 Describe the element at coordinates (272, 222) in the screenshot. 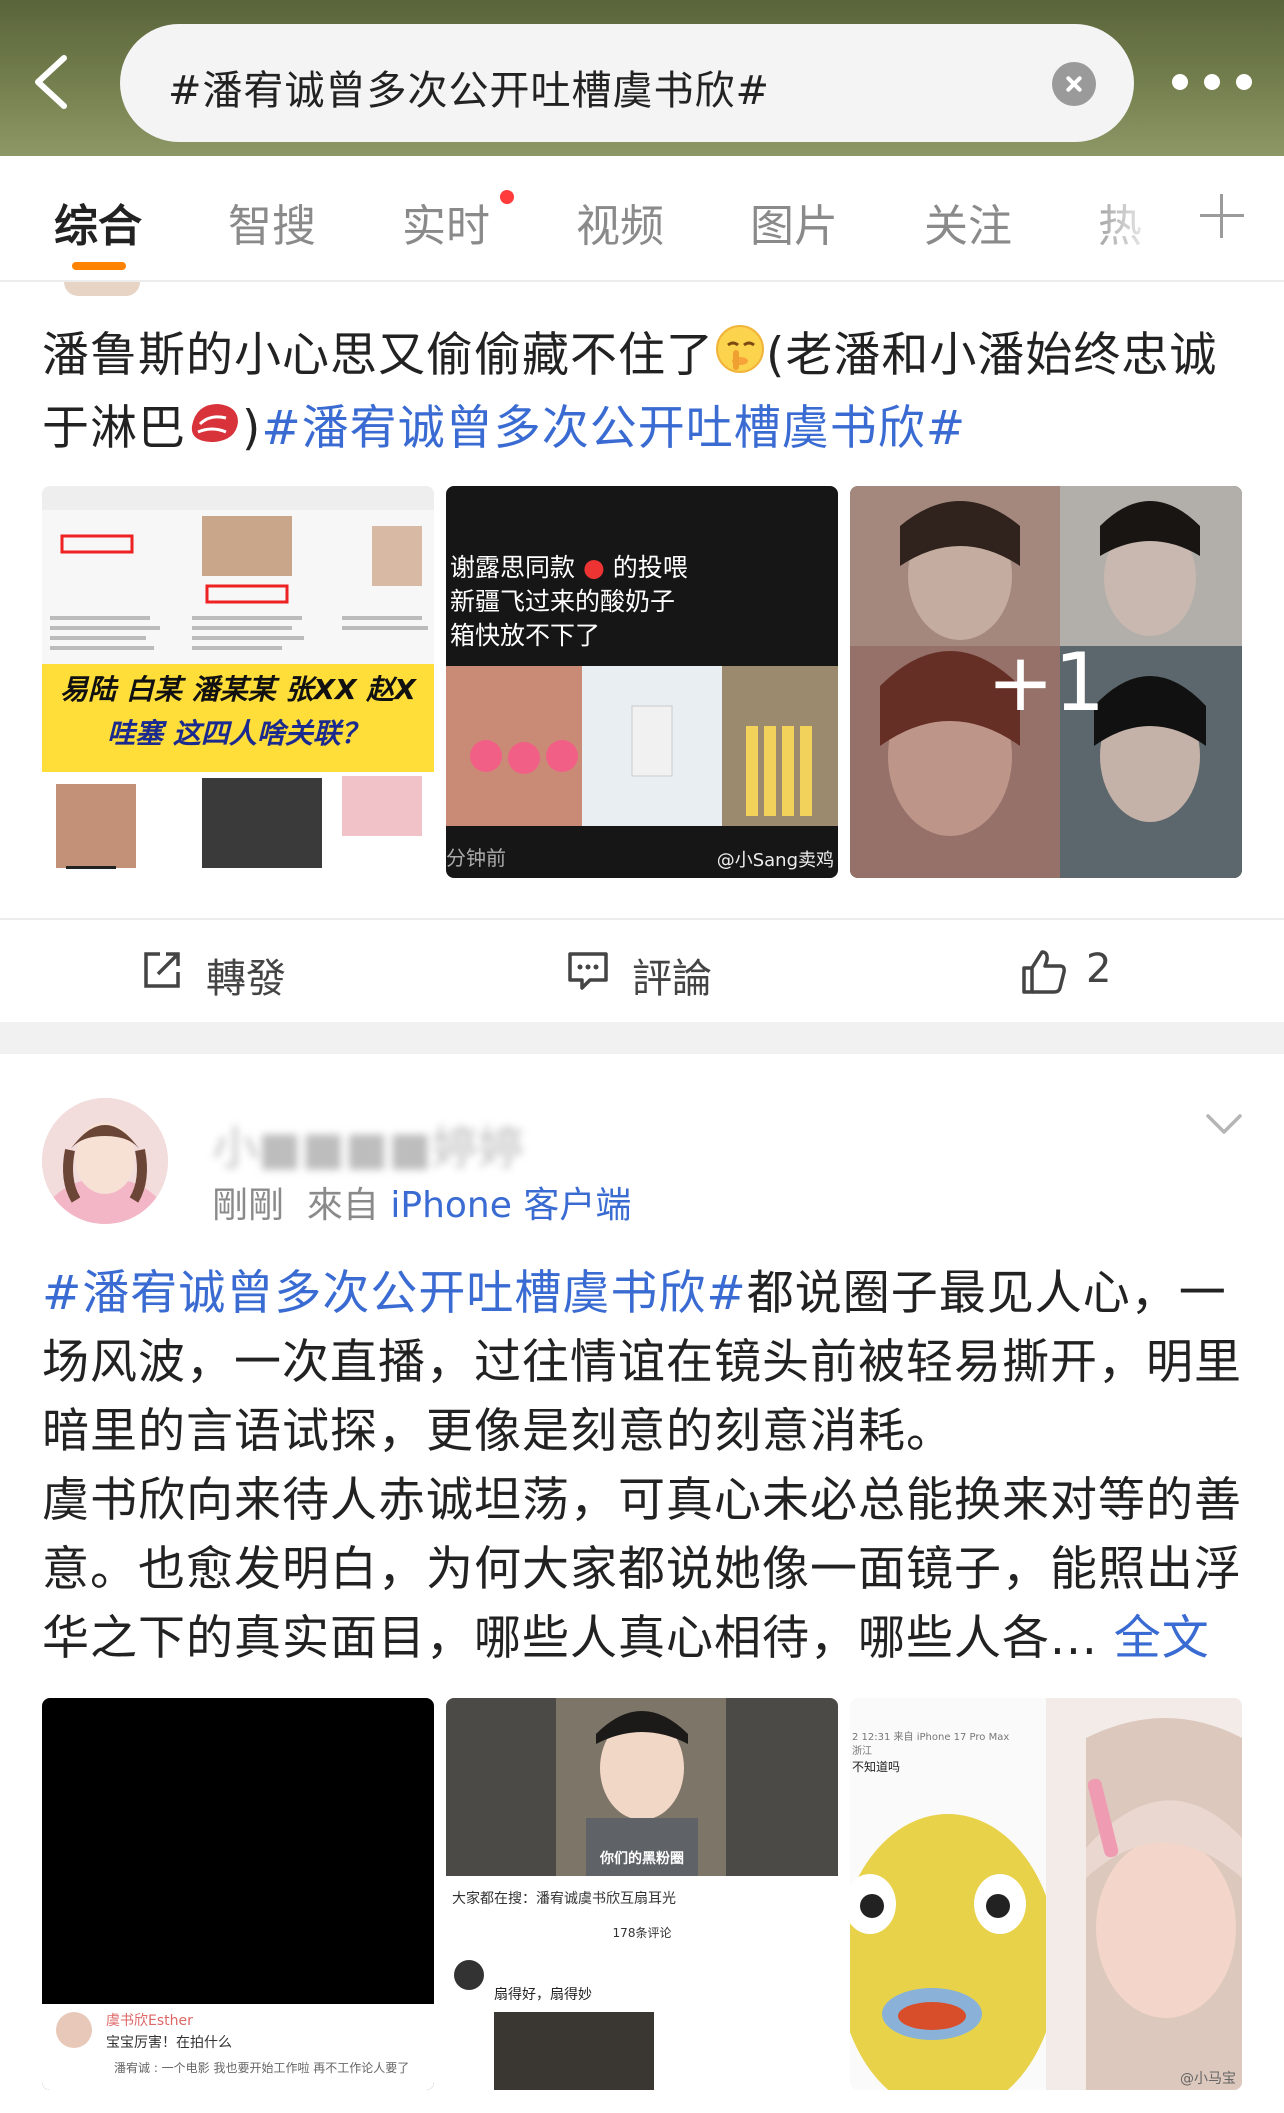

I see `tab-smart-search: 智搜` at that location.